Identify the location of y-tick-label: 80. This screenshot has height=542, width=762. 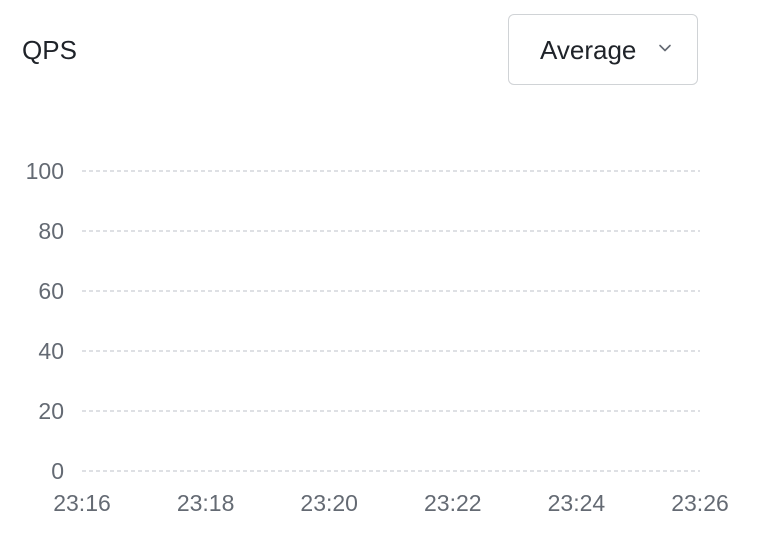
(51, 231).